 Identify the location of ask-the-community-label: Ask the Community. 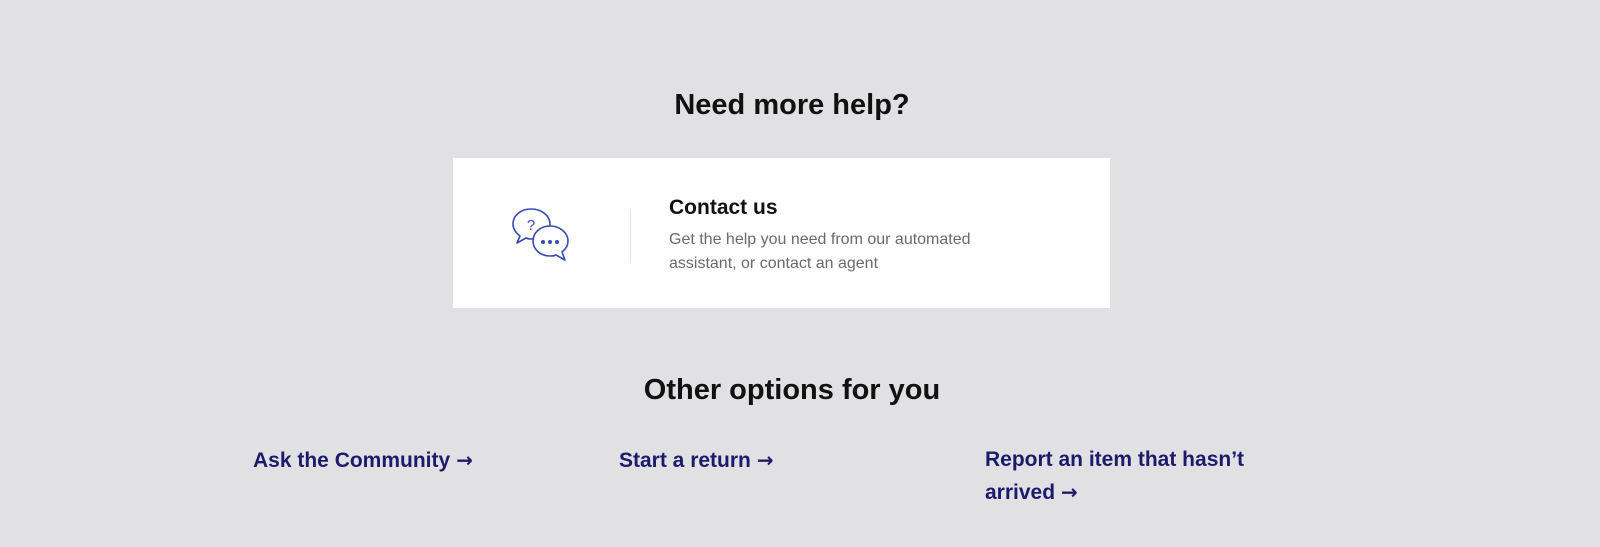
(352, 460).